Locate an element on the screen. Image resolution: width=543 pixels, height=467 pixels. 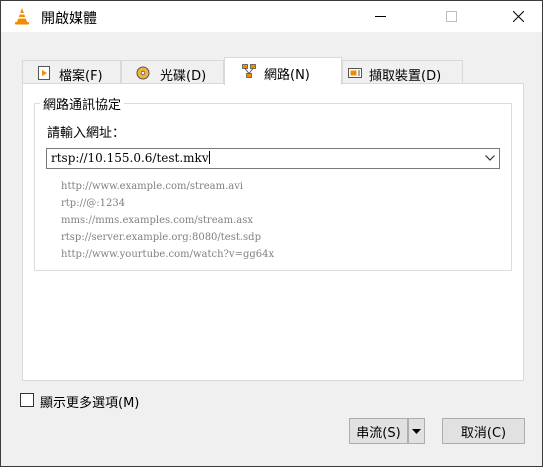
network-icon is located at coordinates (249, 71).